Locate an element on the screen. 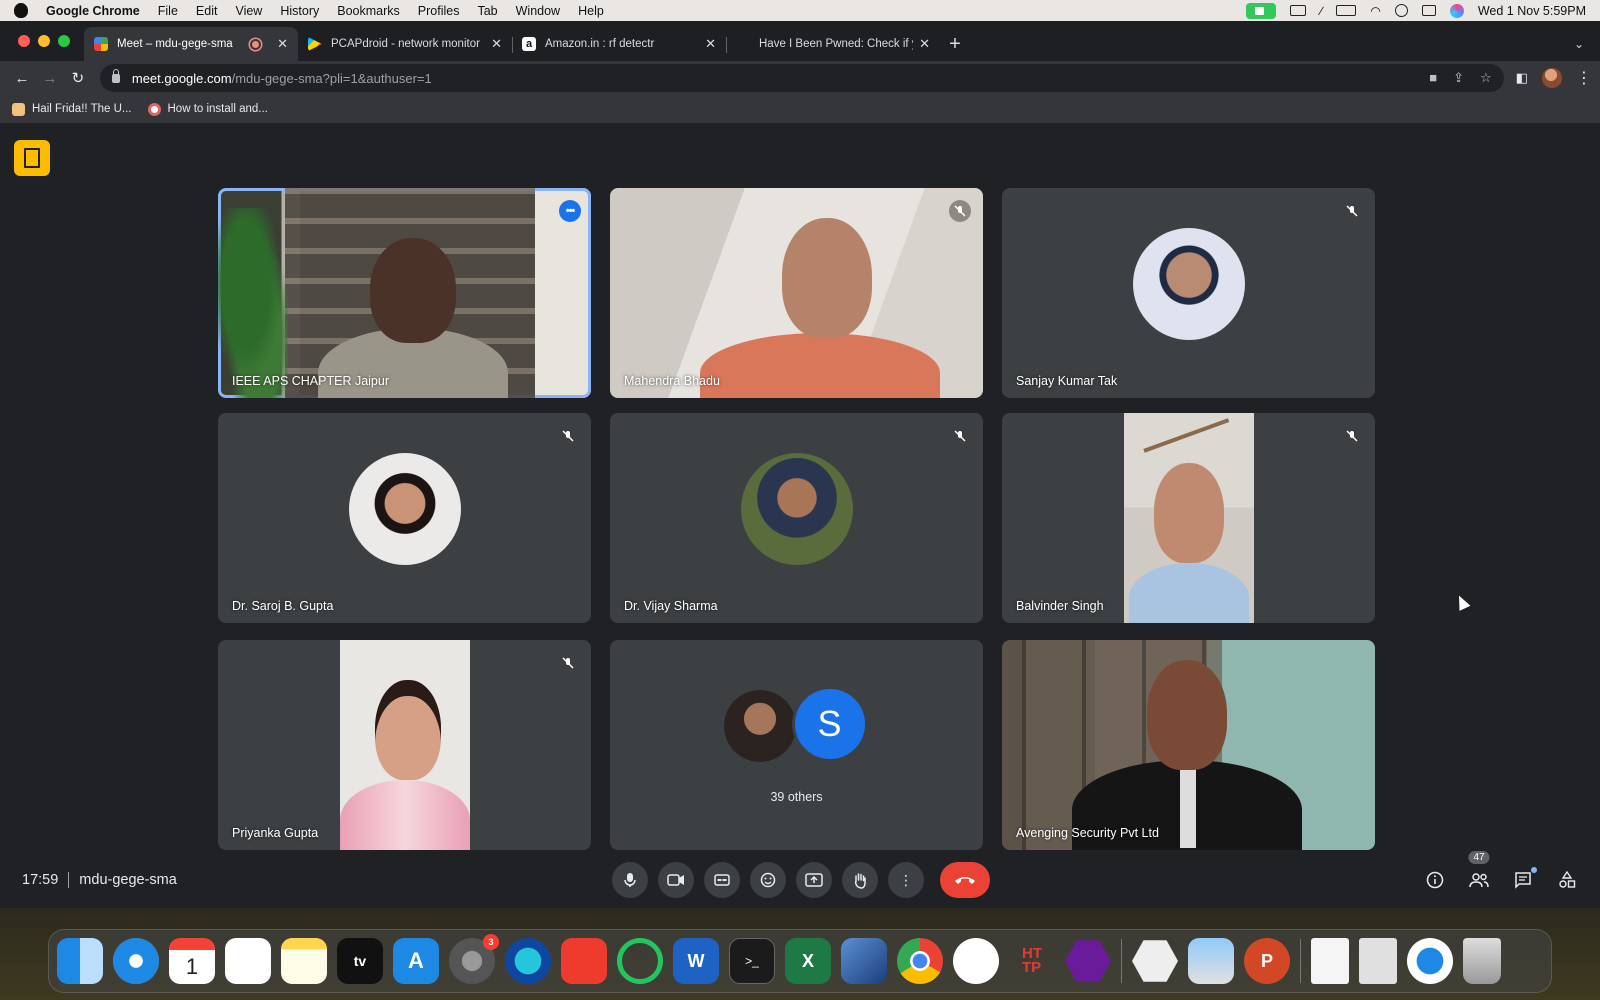 The height and width of the screenshot is (1000, 1600). participant-body is located at coordinates (405, 815).